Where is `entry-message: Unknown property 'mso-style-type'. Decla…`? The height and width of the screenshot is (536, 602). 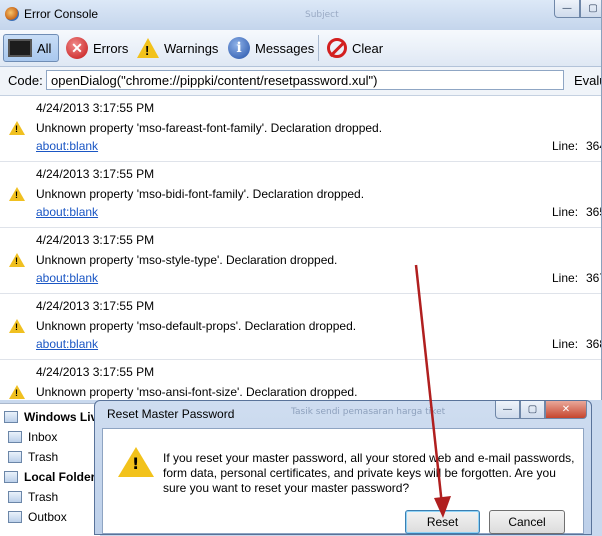
entry-message: Unknown property 'mso-style-type'. Decla… is located at coordinates (187, 260).